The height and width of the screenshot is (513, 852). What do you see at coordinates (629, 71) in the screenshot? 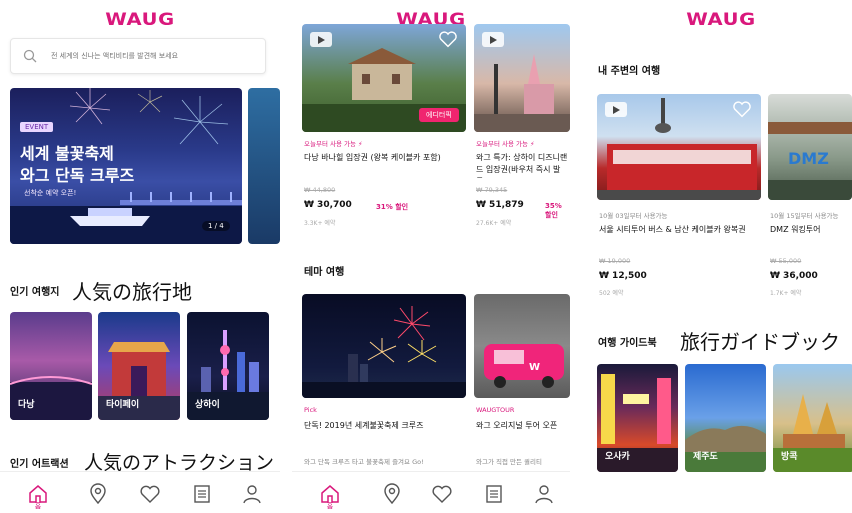
I see `nearby-travel-title: 내 주변의 여행` at bounding box center [629, 71].